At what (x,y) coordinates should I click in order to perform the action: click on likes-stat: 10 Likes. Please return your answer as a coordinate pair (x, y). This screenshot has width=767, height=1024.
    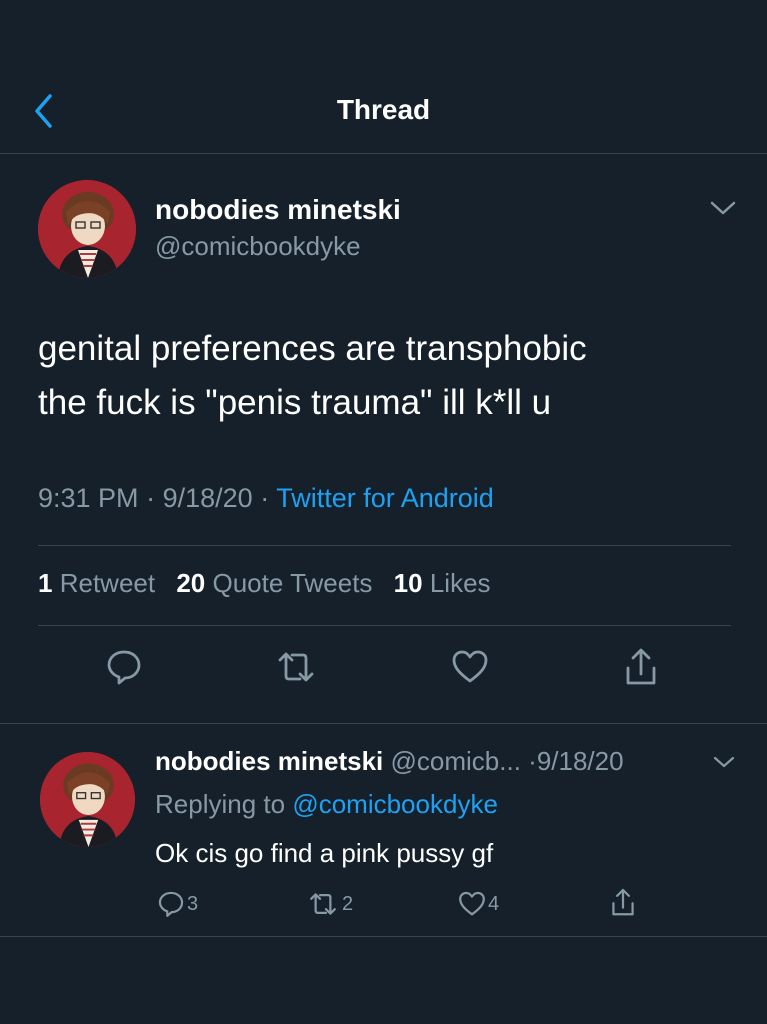
    Looking at the image, I should click on (449, 583).